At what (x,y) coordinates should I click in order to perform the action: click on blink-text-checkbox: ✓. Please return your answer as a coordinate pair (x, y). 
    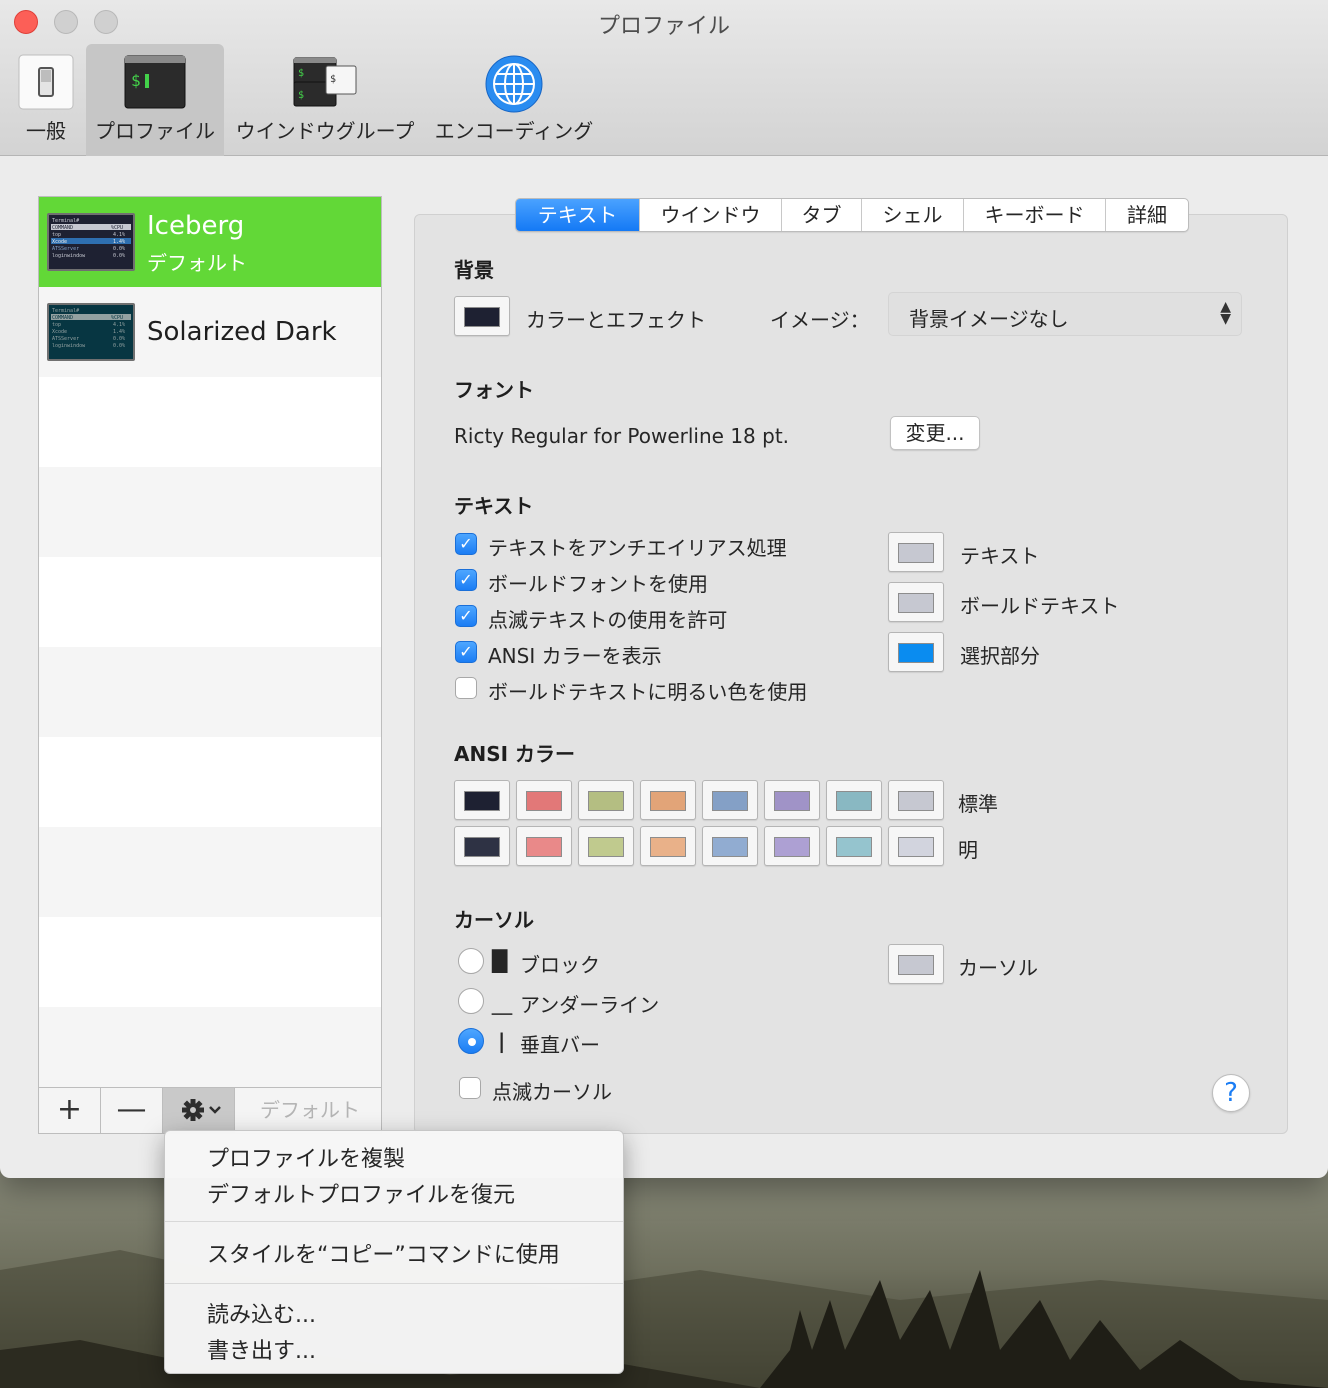
    Looking at the image, I should click on (466, 616).